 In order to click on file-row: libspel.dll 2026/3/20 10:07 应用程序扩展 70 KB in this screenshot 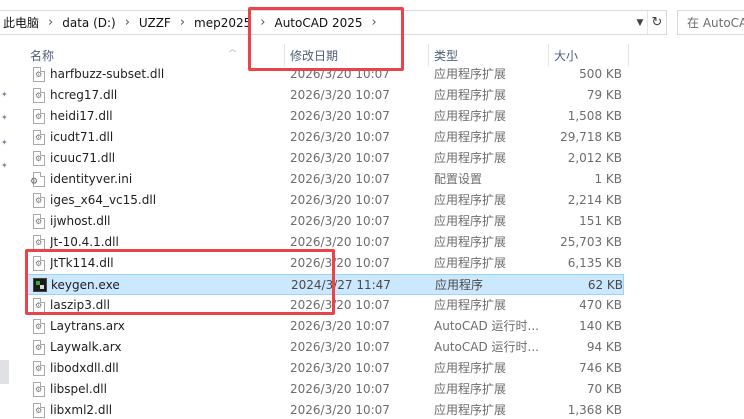, I will do `click(325, 389)`.